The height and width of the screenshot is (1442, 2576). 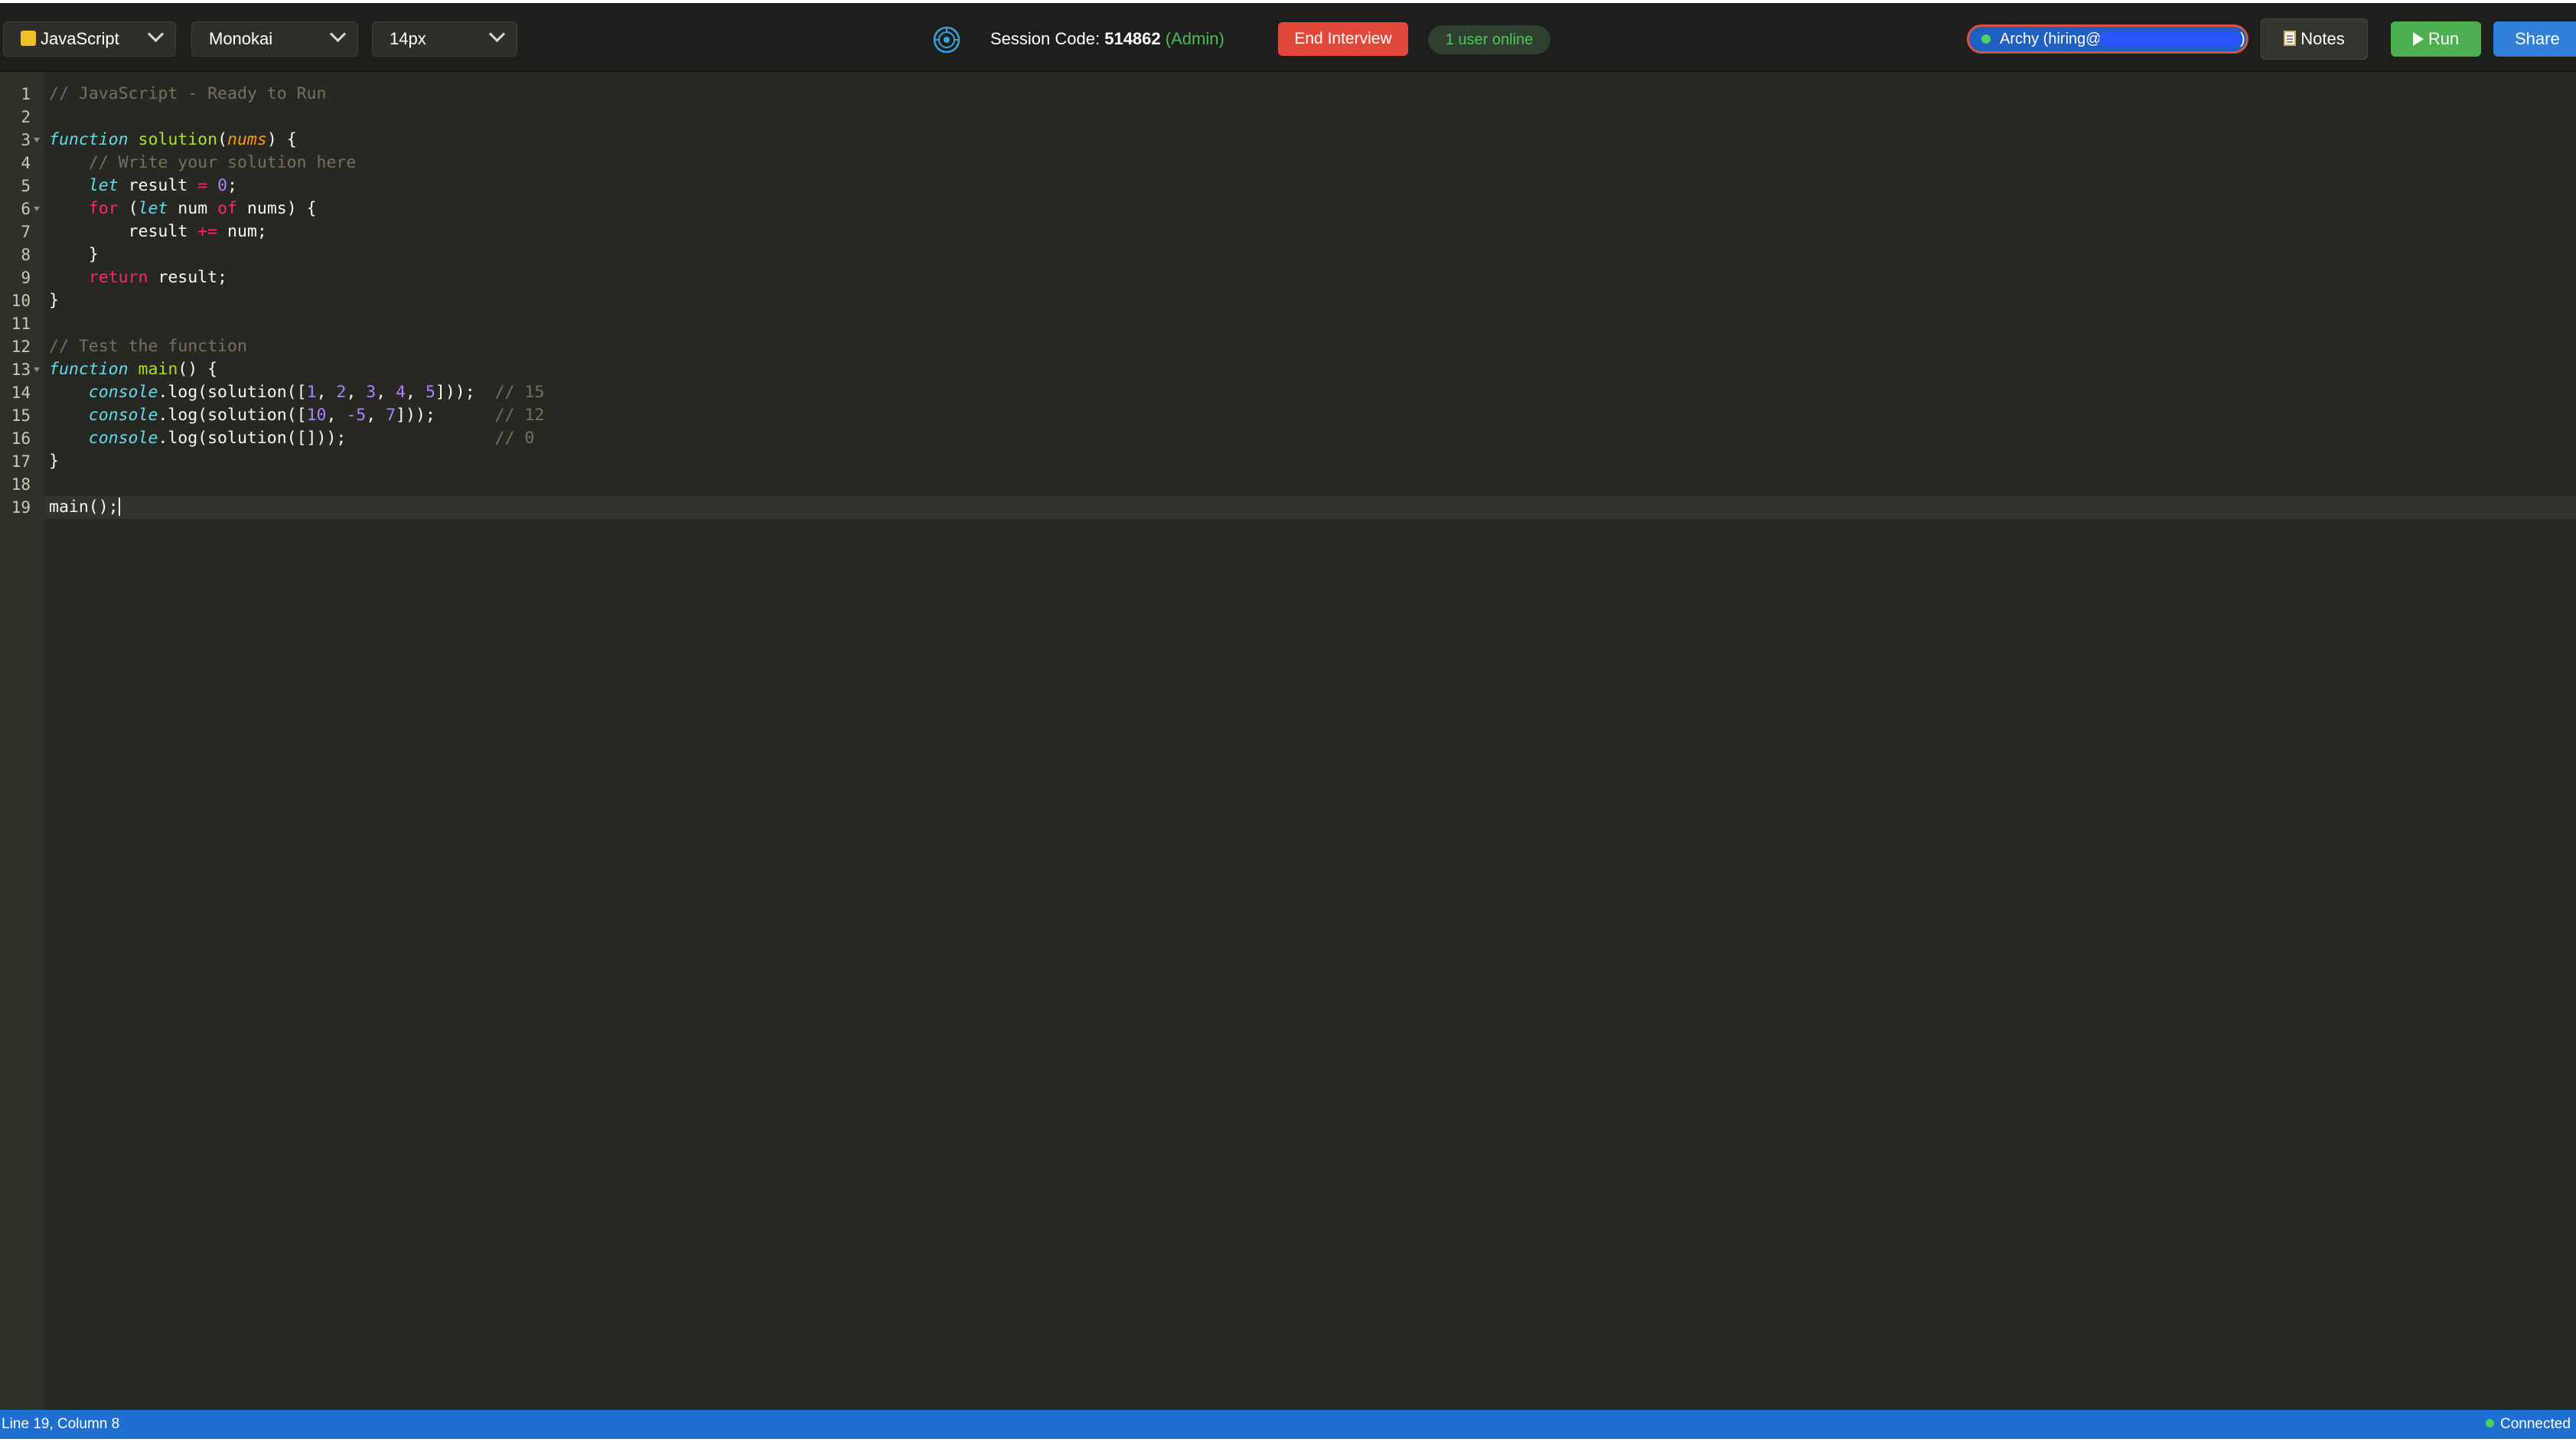 I want to click on notes-button: Notes, so click(x=2314, y=39).